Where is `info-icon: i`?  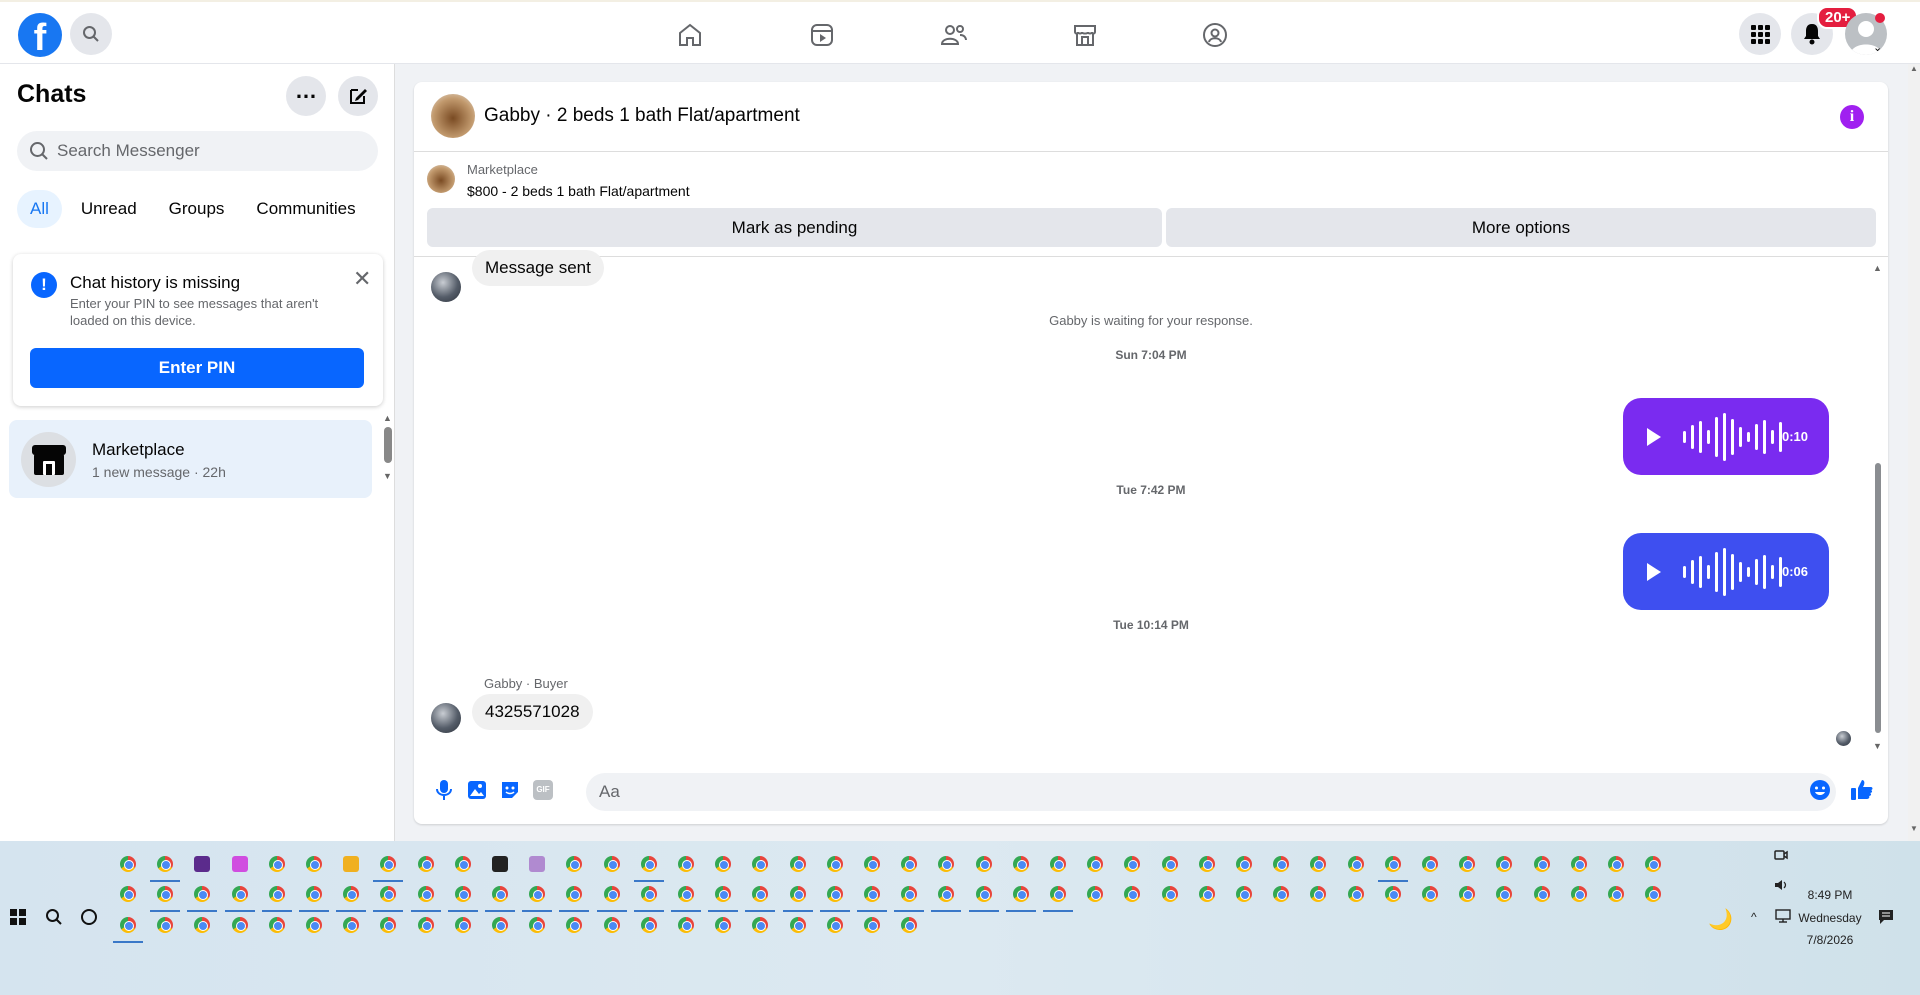
info-icon: i is located at coordinates (1852, 117).